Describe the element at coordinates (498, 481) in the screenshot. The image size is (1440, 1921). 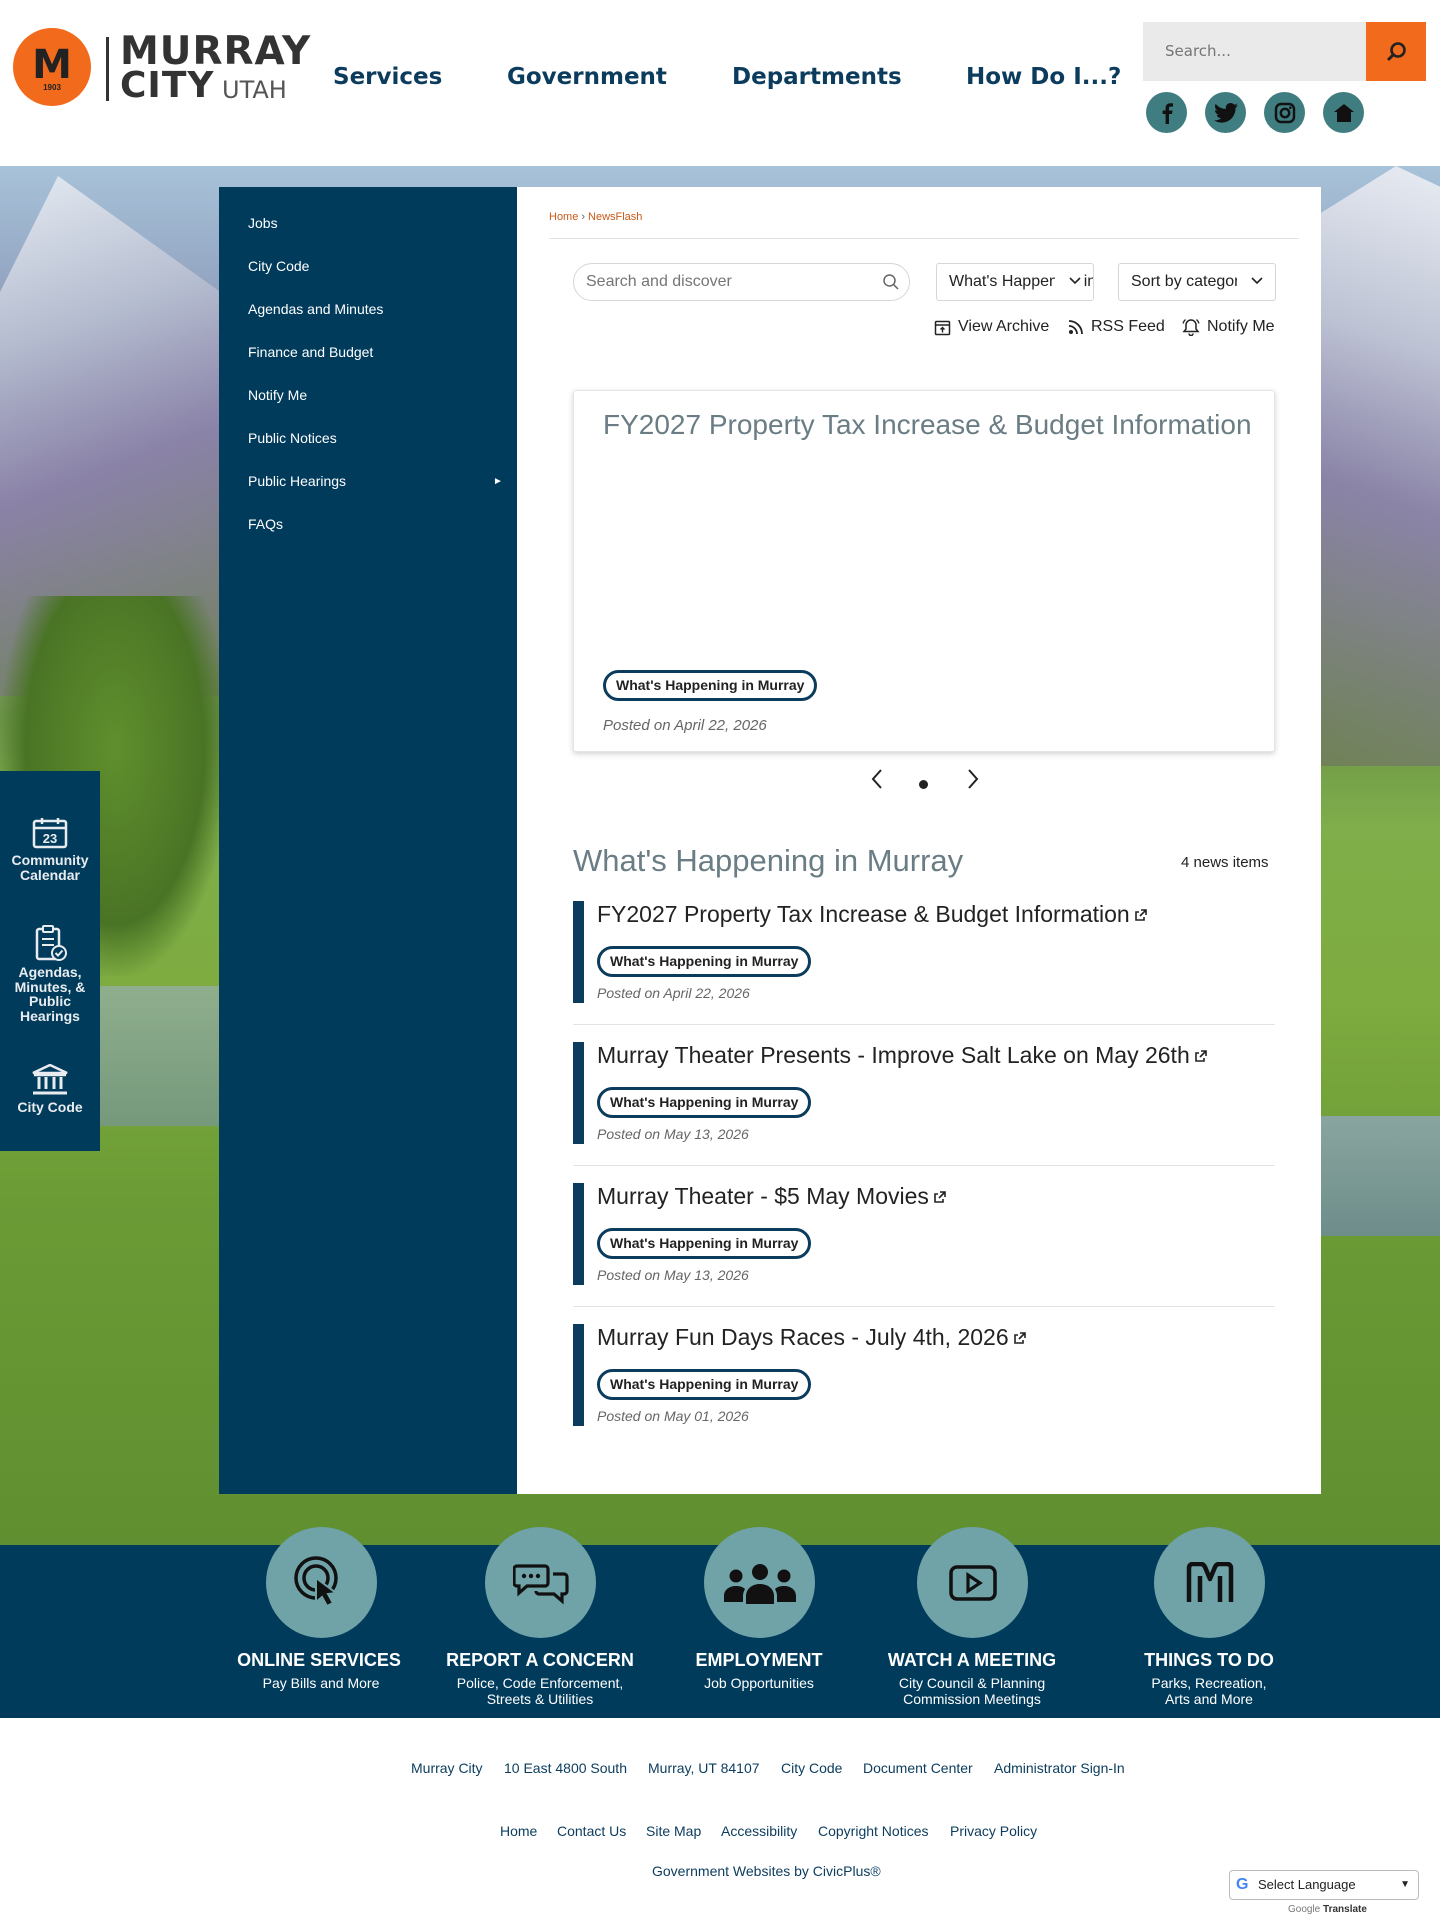
I see `expand-arrow-icon: ►` at that location.